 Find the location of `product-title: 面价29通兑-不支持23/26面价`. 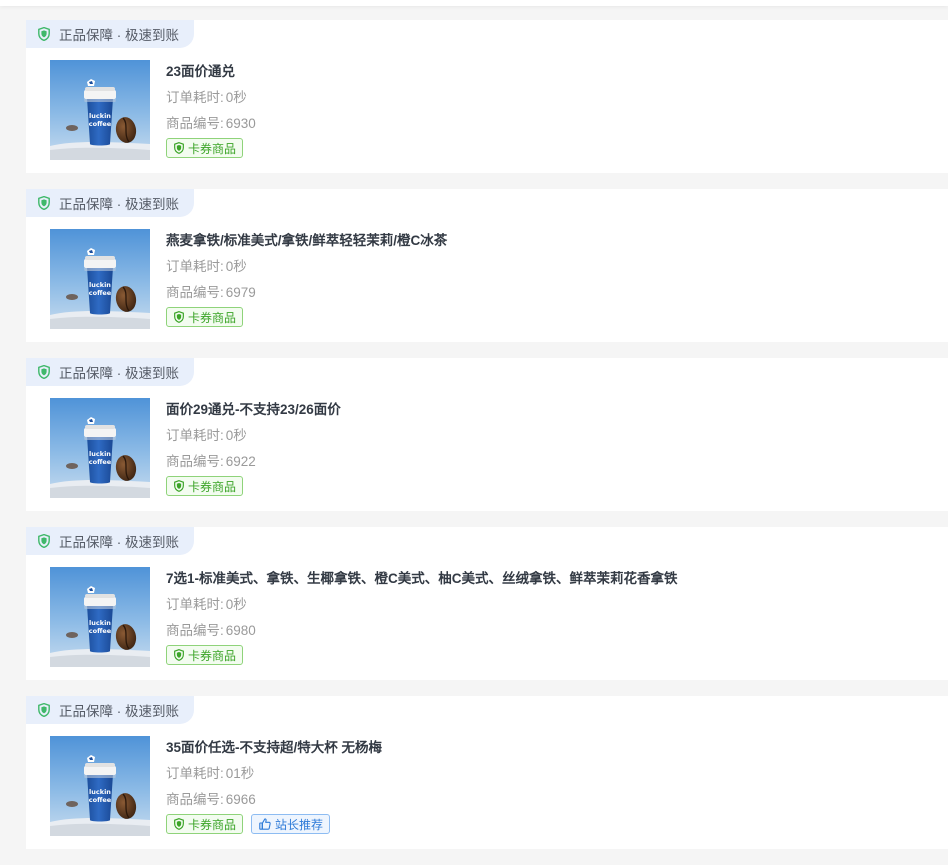

product-title: 面价29通兑-不支持23/26面价 is located at coordinates (547, 410).